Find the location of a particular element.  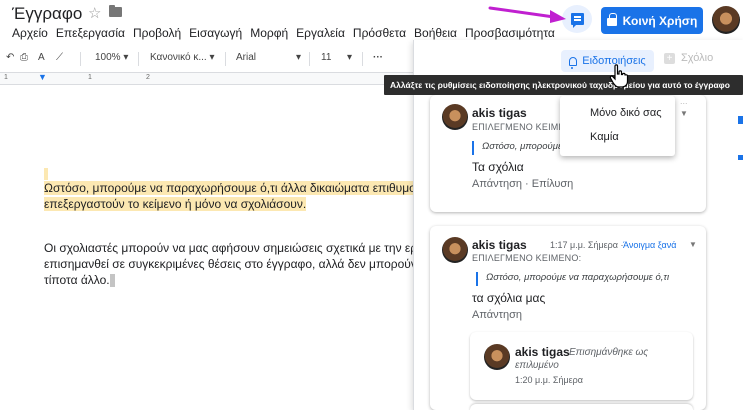

comments-button is located at coordinates (577, 19).